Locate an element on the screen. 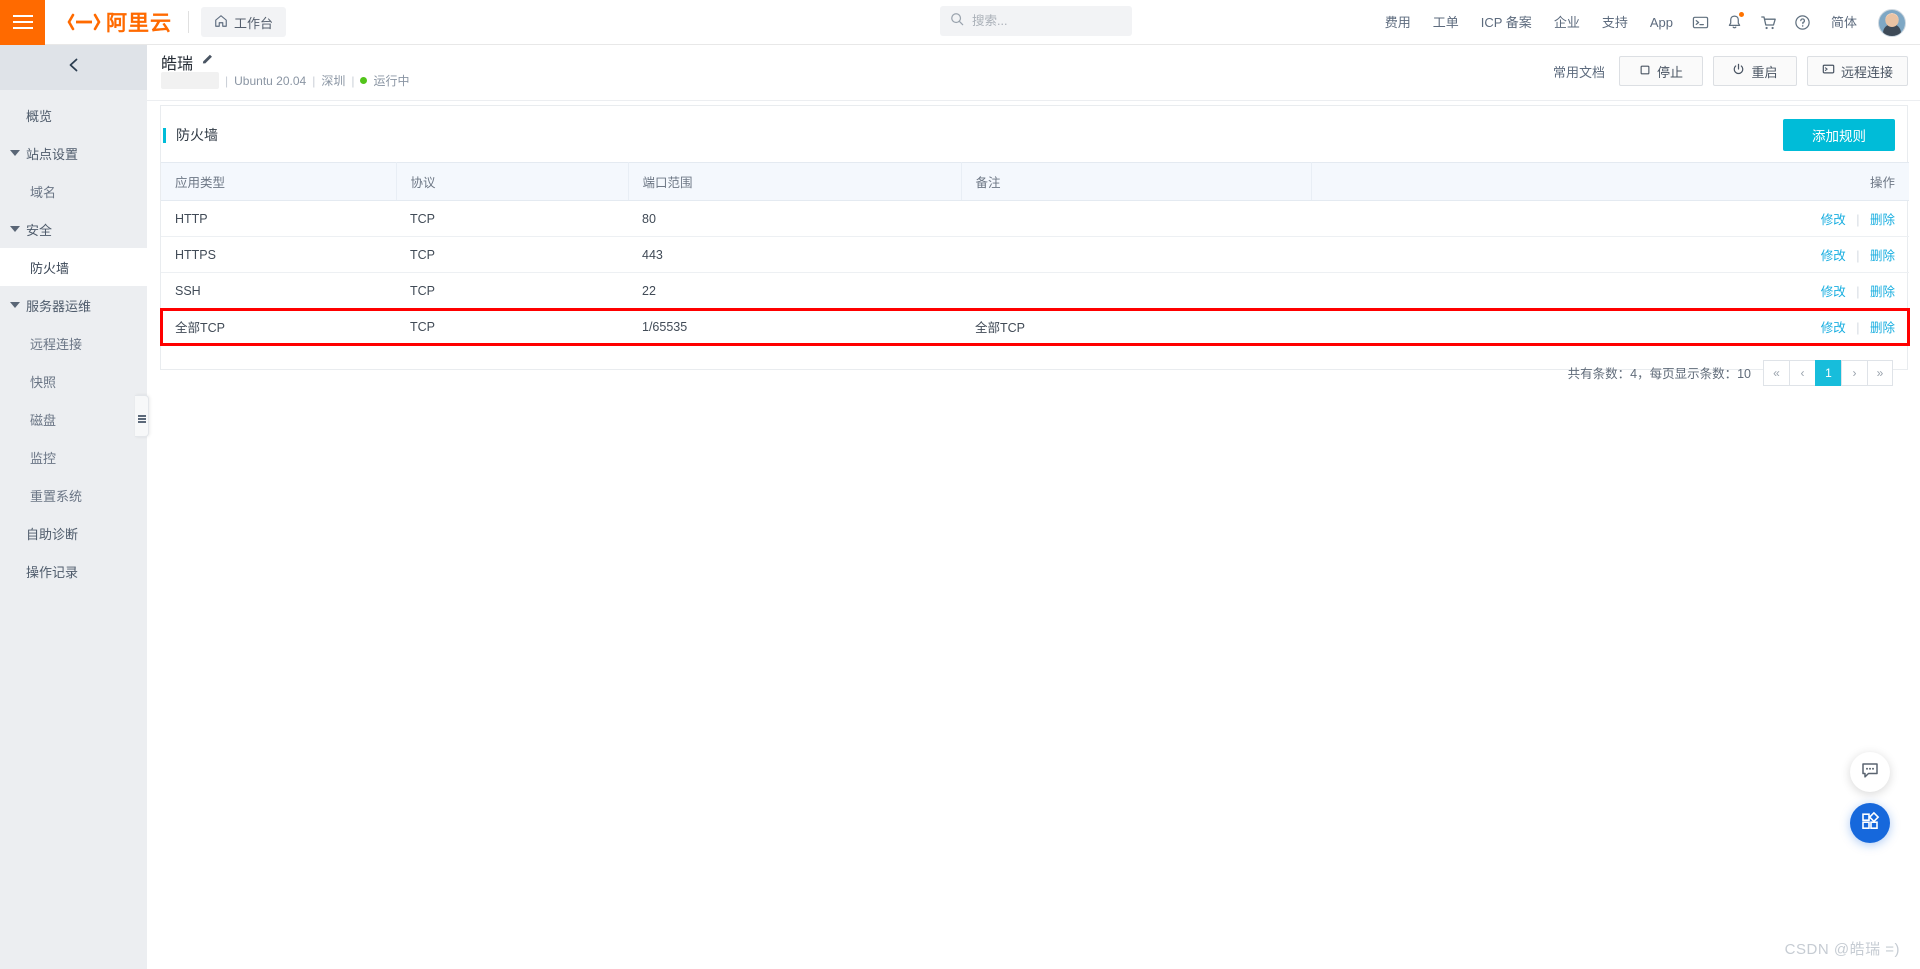 The height and width of the screenshot is (969, 1920). pagination-buttons: « ‹ 1 › » is located at coordinates (1828, 372).